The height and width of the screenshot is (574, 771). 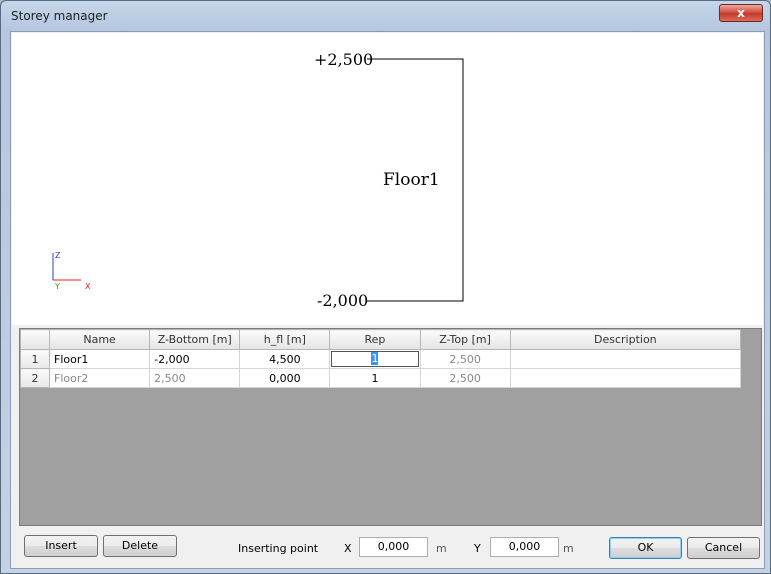 What do you see at coordinates (88, 286) in the screenshot?
I see `x-axis-label: X` at bounding box center [88, 286].